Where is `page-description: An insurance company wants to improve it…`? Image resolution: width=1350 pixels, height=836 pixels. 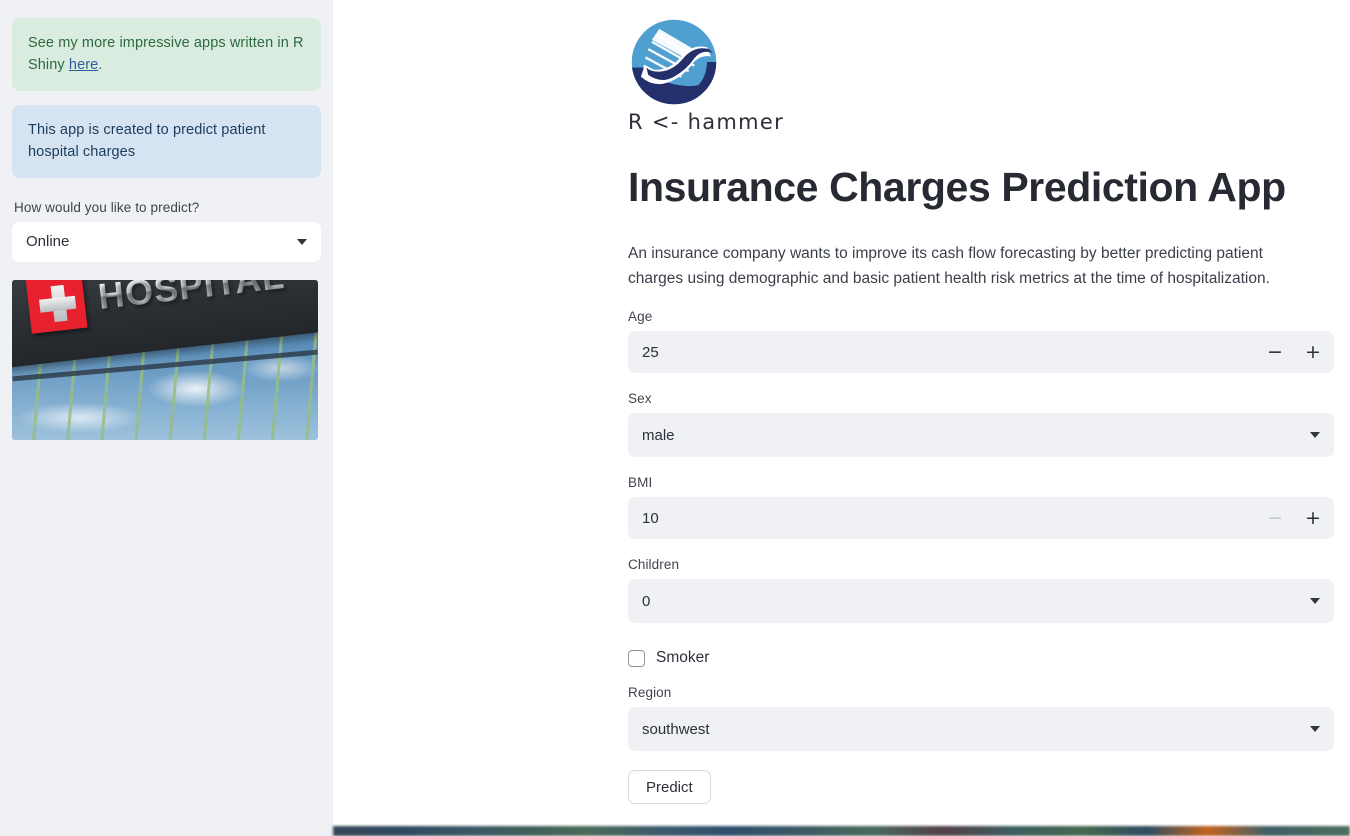
page-description: An insurance company wants to improve it… is located at coordinates (949, 266).